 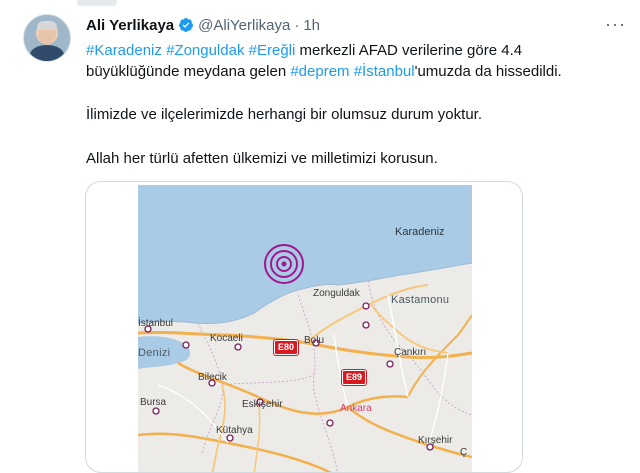 I want to click on map-label-denizi: Denizi, so click(x=154, y=353).